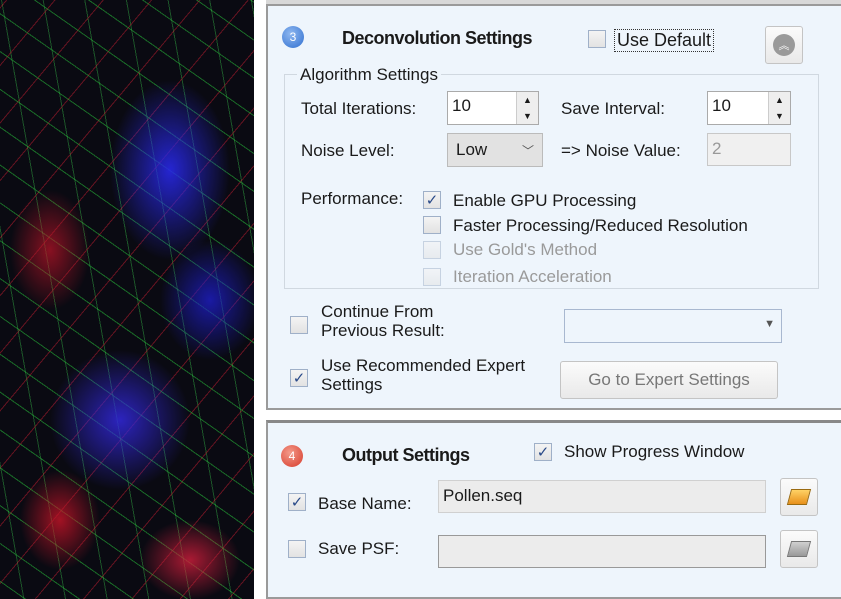  What do you see at coordinates (543, 452) in the screenshot?
I see `show-progress-checkbox: ✓` at bounding box center [543, 452].